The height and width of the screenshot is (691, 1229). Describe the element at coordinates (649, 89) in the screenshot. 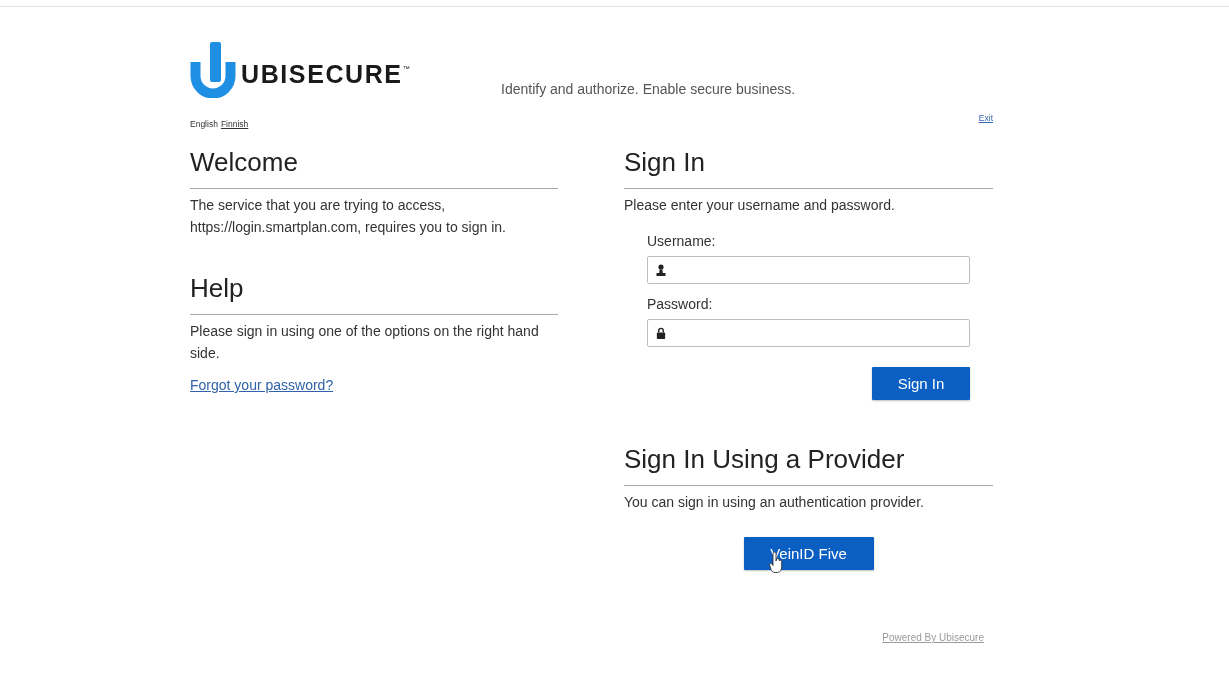

I see `tagline: Identify and authorize. Enable secure business.` at that location.